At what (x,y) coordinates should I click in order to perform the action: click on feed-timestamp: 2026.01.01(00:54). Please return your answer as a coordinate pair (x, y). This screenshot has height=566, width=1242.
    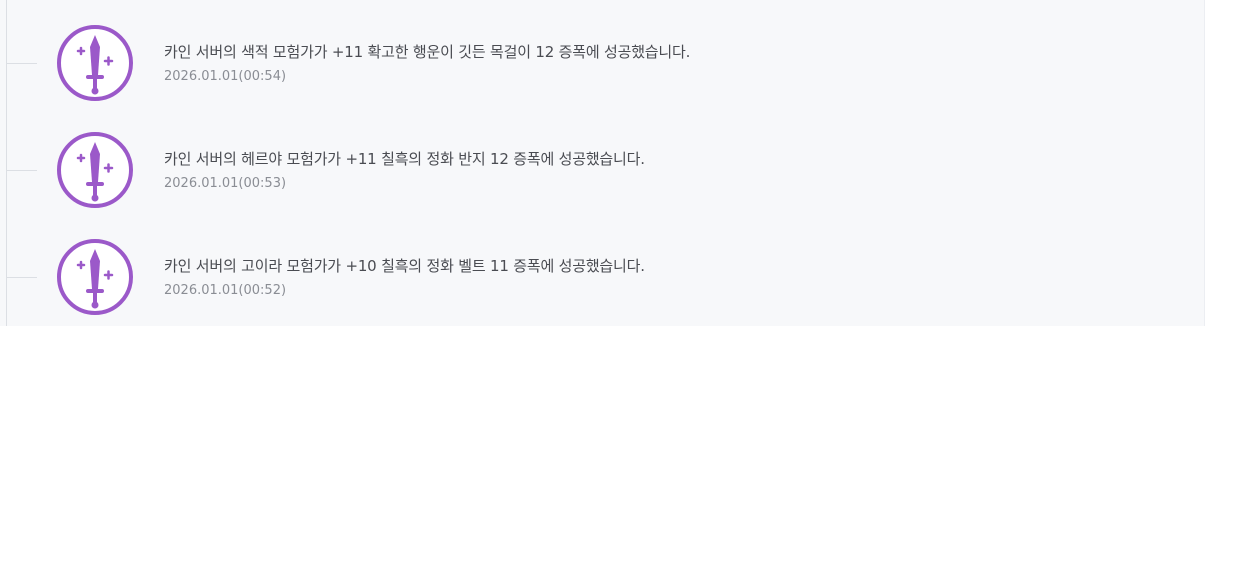
    Looking at the image, I should click on (225, 76).